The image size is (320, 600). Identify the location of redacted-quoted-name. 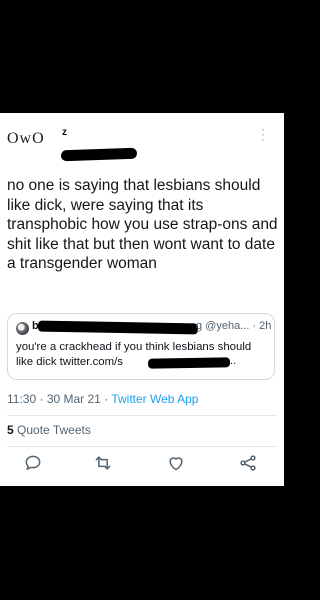
(118, 327).